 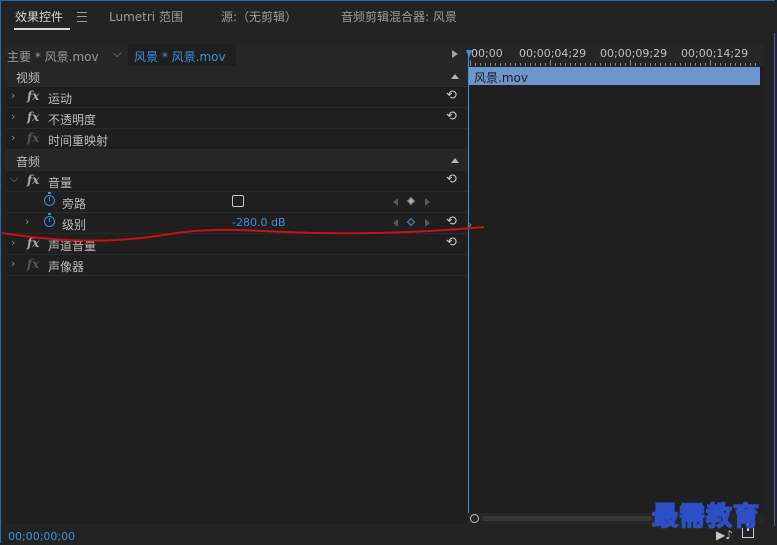 I want to click on watermark-logo: 最需教育, so click(x=706, y=517).